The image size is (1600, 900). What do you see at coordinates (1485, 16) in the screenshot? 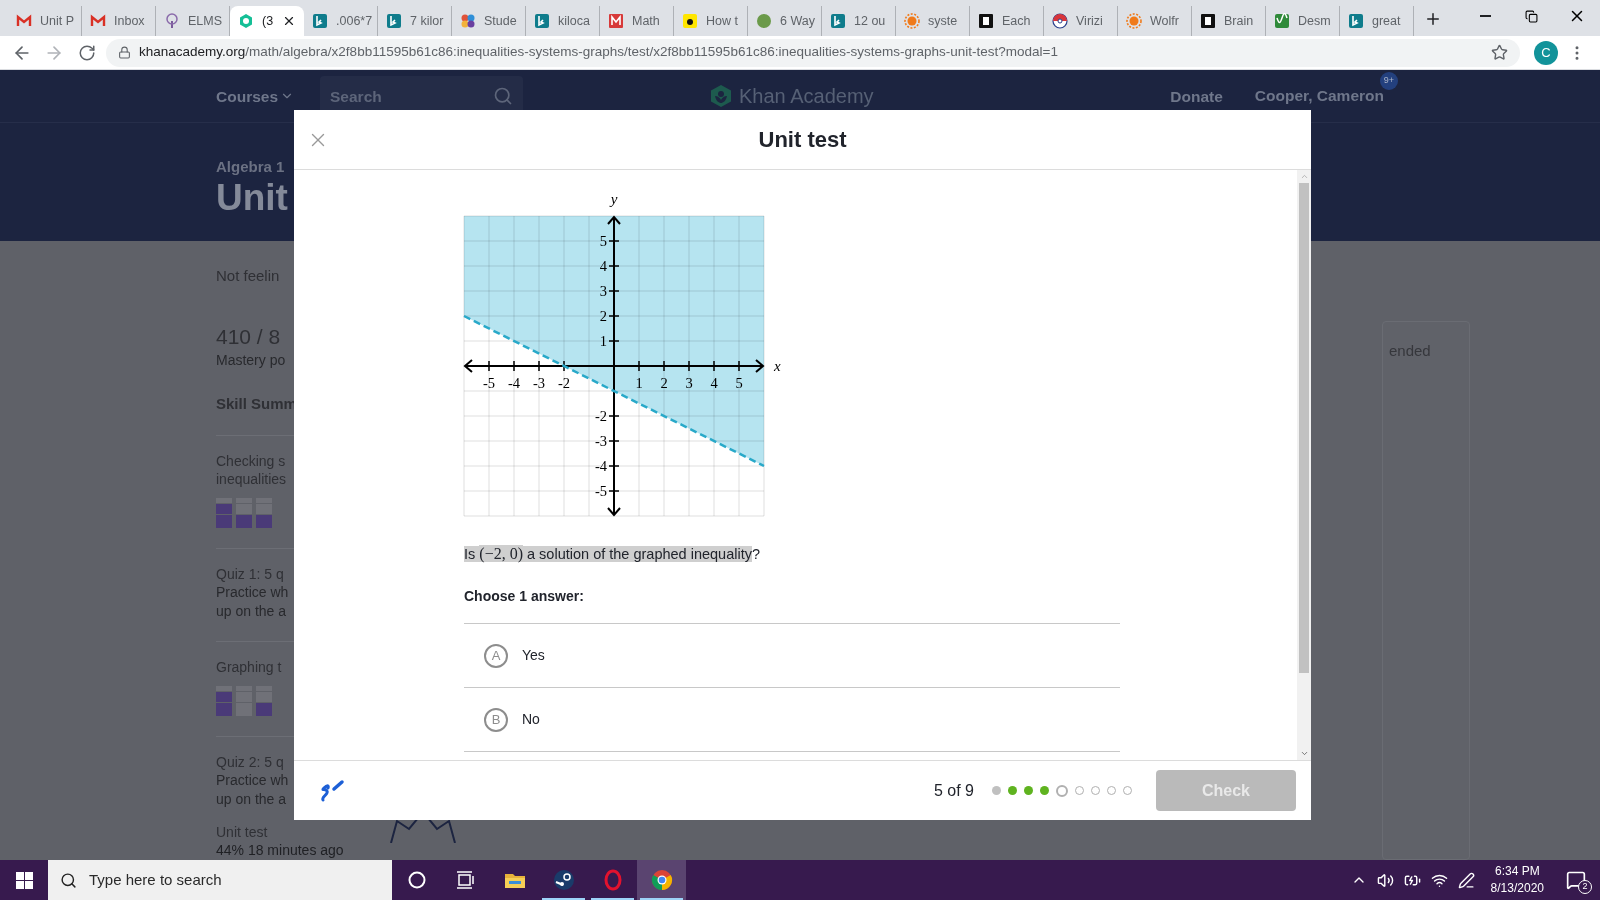
I see `minimize-icon` at bounding box center [1485, 16].